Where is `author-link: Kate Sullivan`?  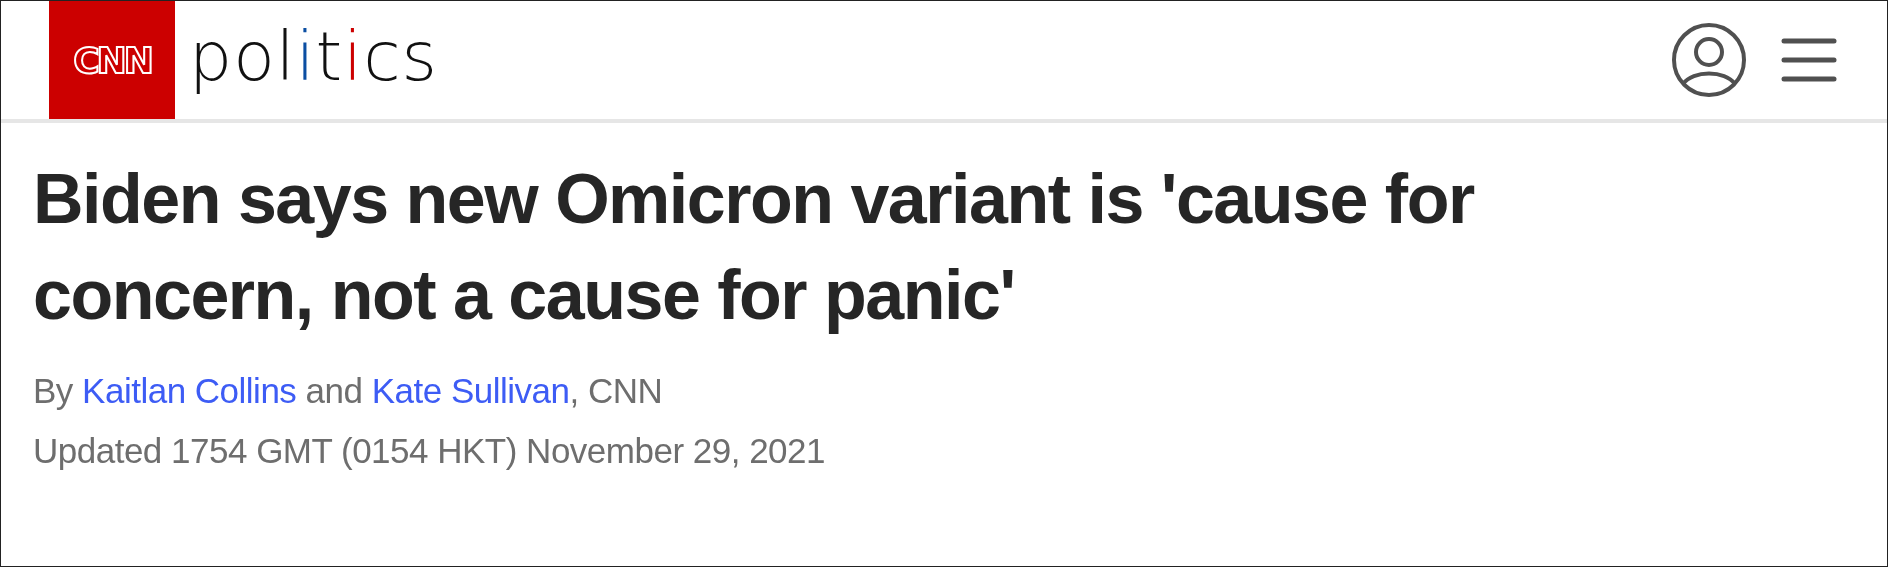
author-link: Kate Sullivan is located at coordinates (470, 390).